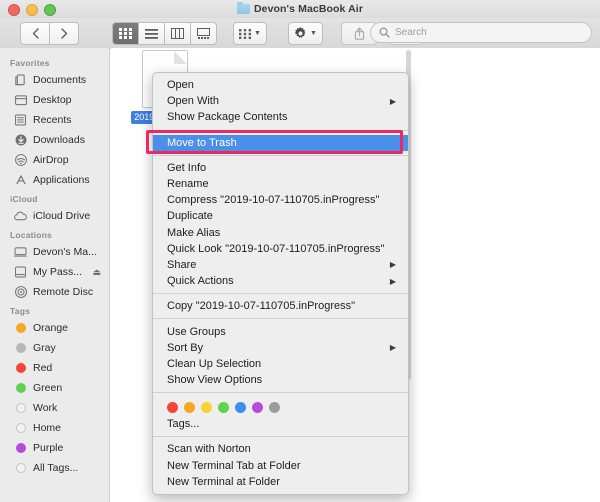 Image resolution: width=600 pixels, height=502 pixels. I want to click on menu-item-new-terminal-tab-at-folder: New Terminal Tab at Folder, so click(280, 466).